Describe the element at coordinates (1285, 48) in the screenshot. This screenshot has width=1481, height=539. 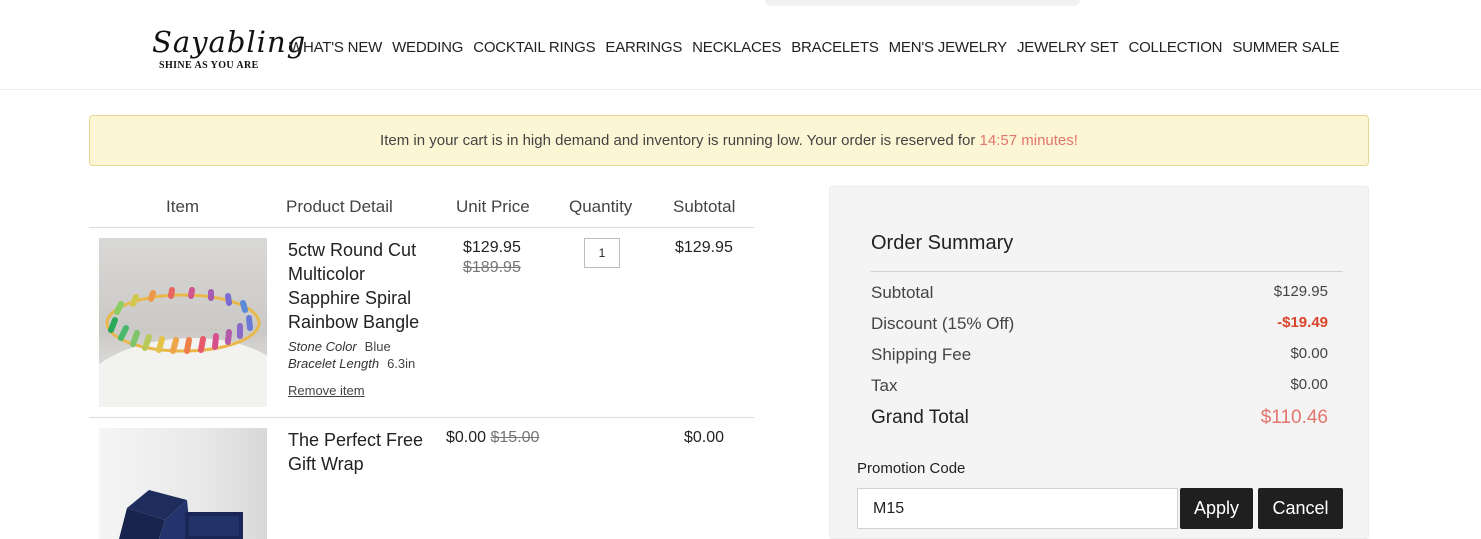
I see `nav-summer-sale: SUMMER SALE` at that location.